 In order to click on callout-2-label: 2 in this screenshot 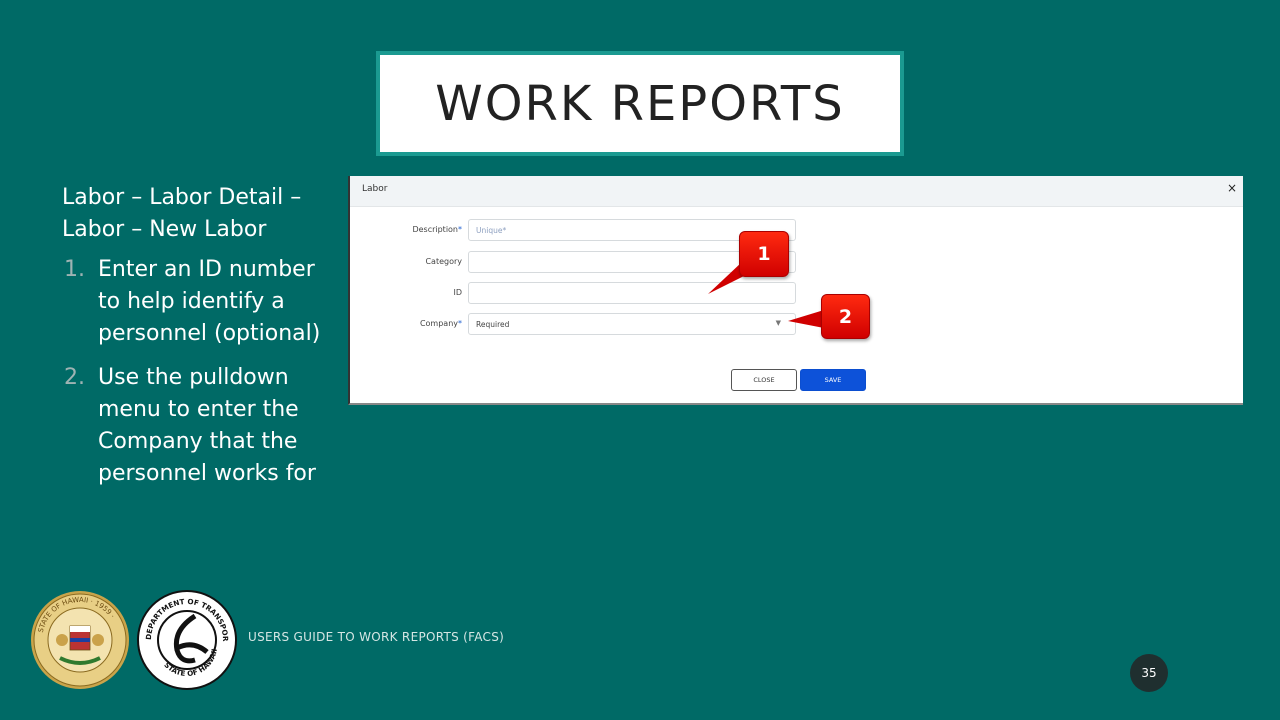, I will do `click(845, 316)`.